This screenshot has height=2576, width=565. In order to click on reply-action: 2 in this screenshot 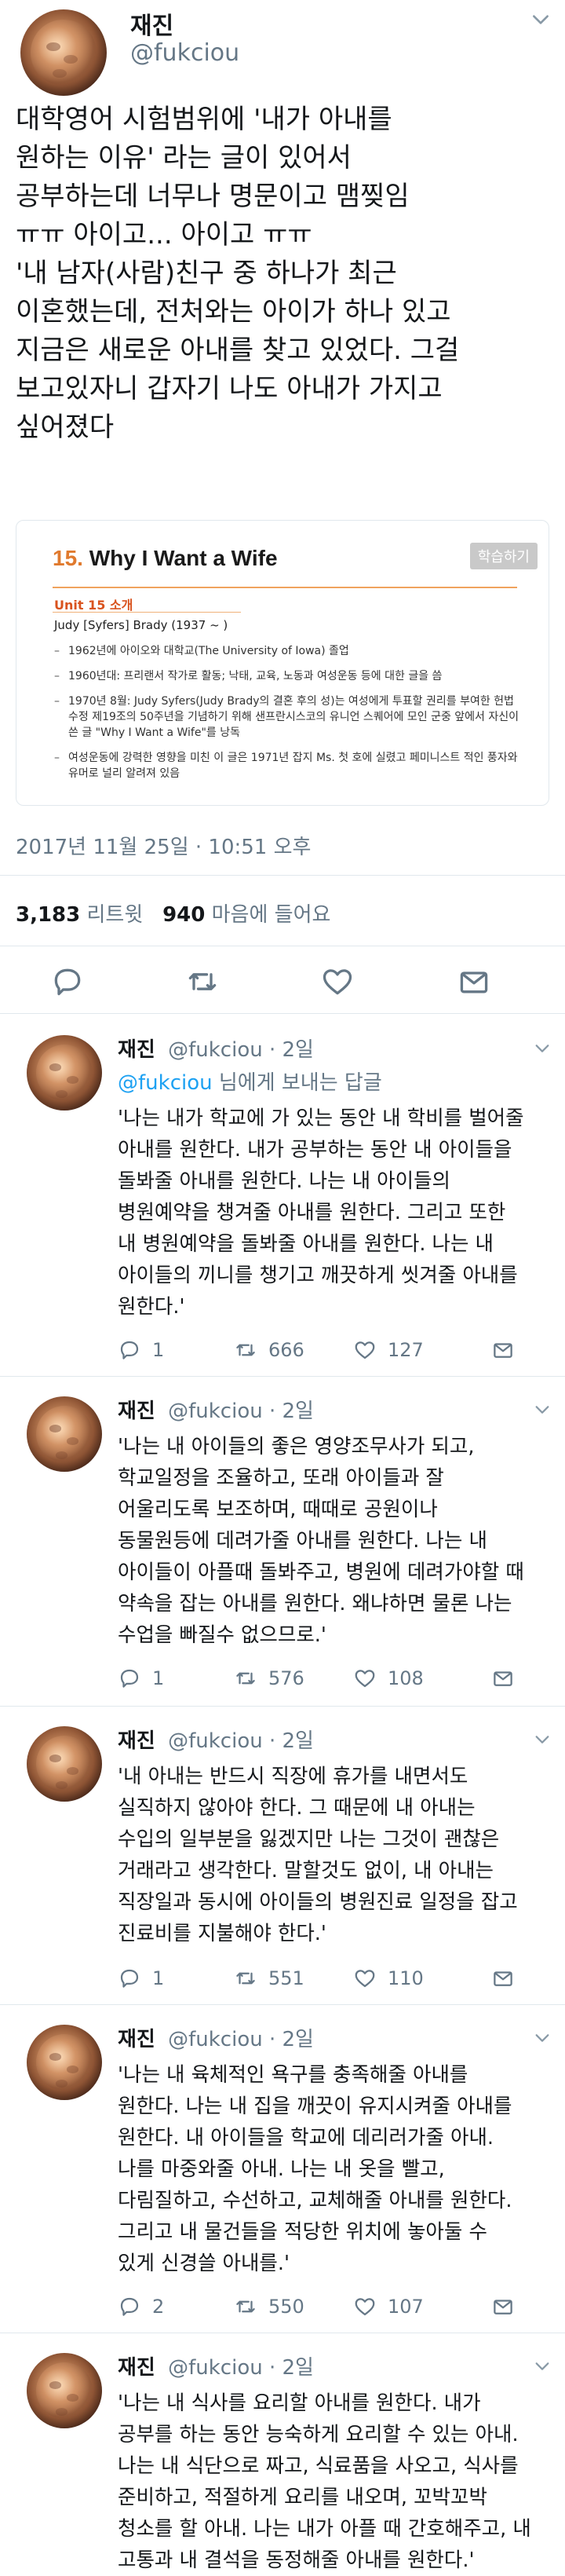, I will do `click(141, 2306)`.